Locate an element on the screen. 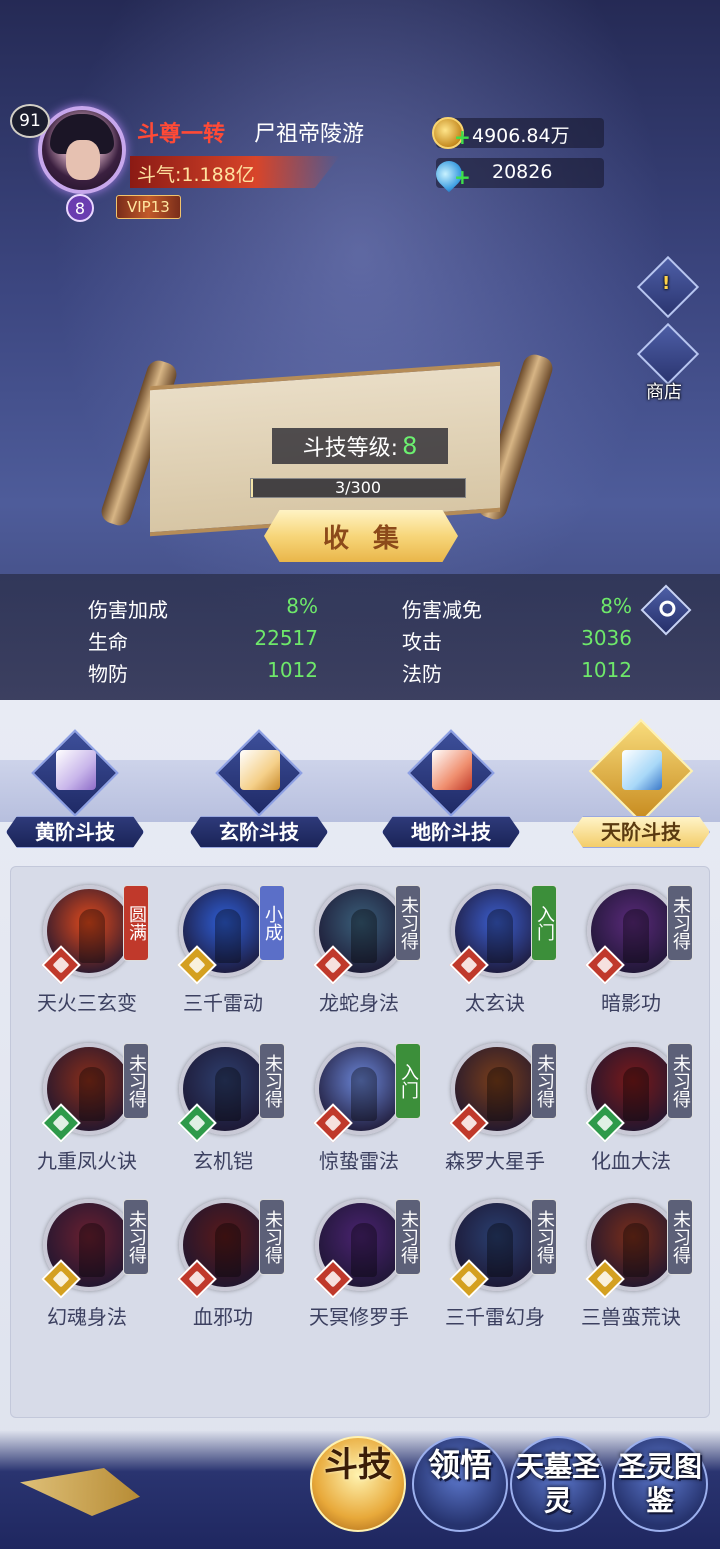 This screenshot has width=720, height=1549. skill-name: 三千雷动 is located at coordinates (223, 1003).